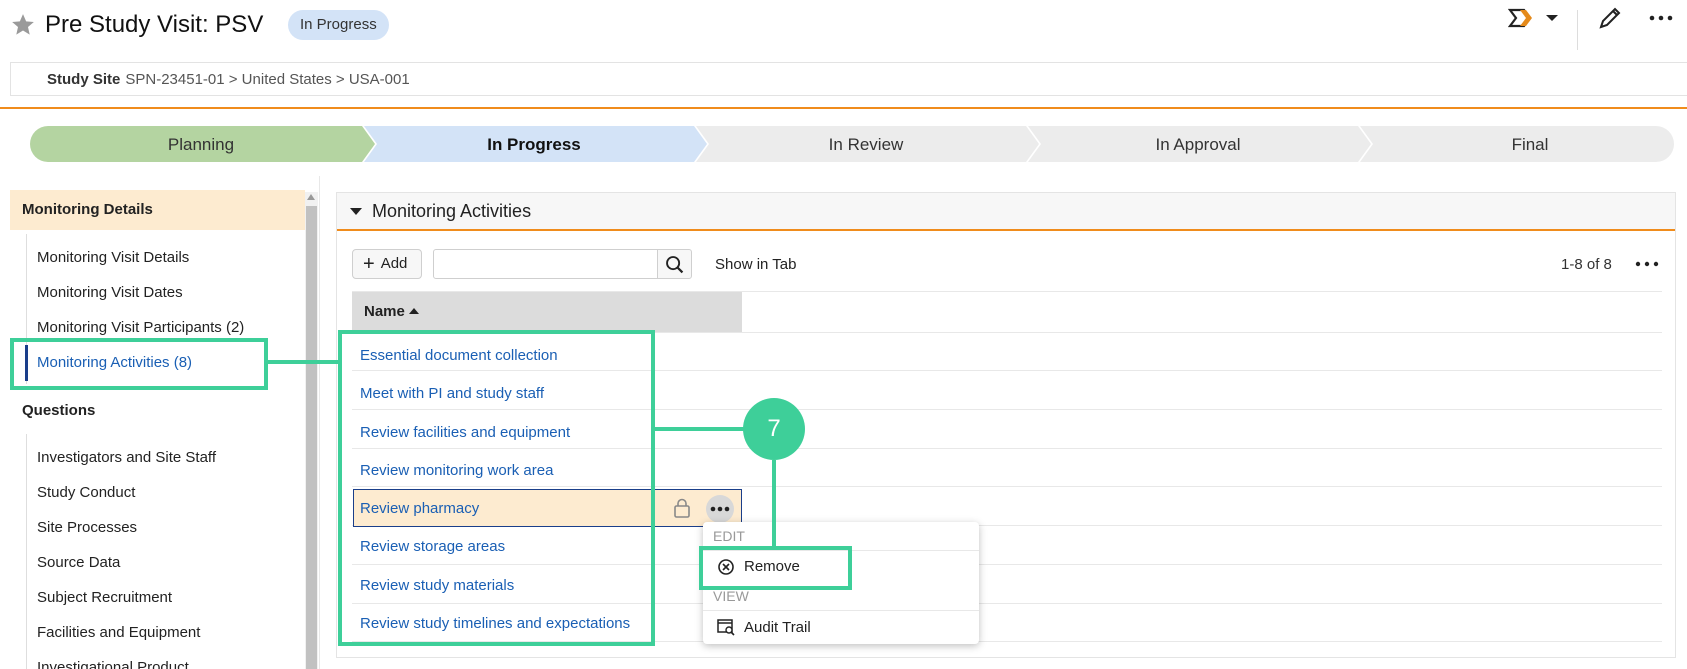  I want to click on sidebar-item-source-data: Source Data, so click(78, 563).